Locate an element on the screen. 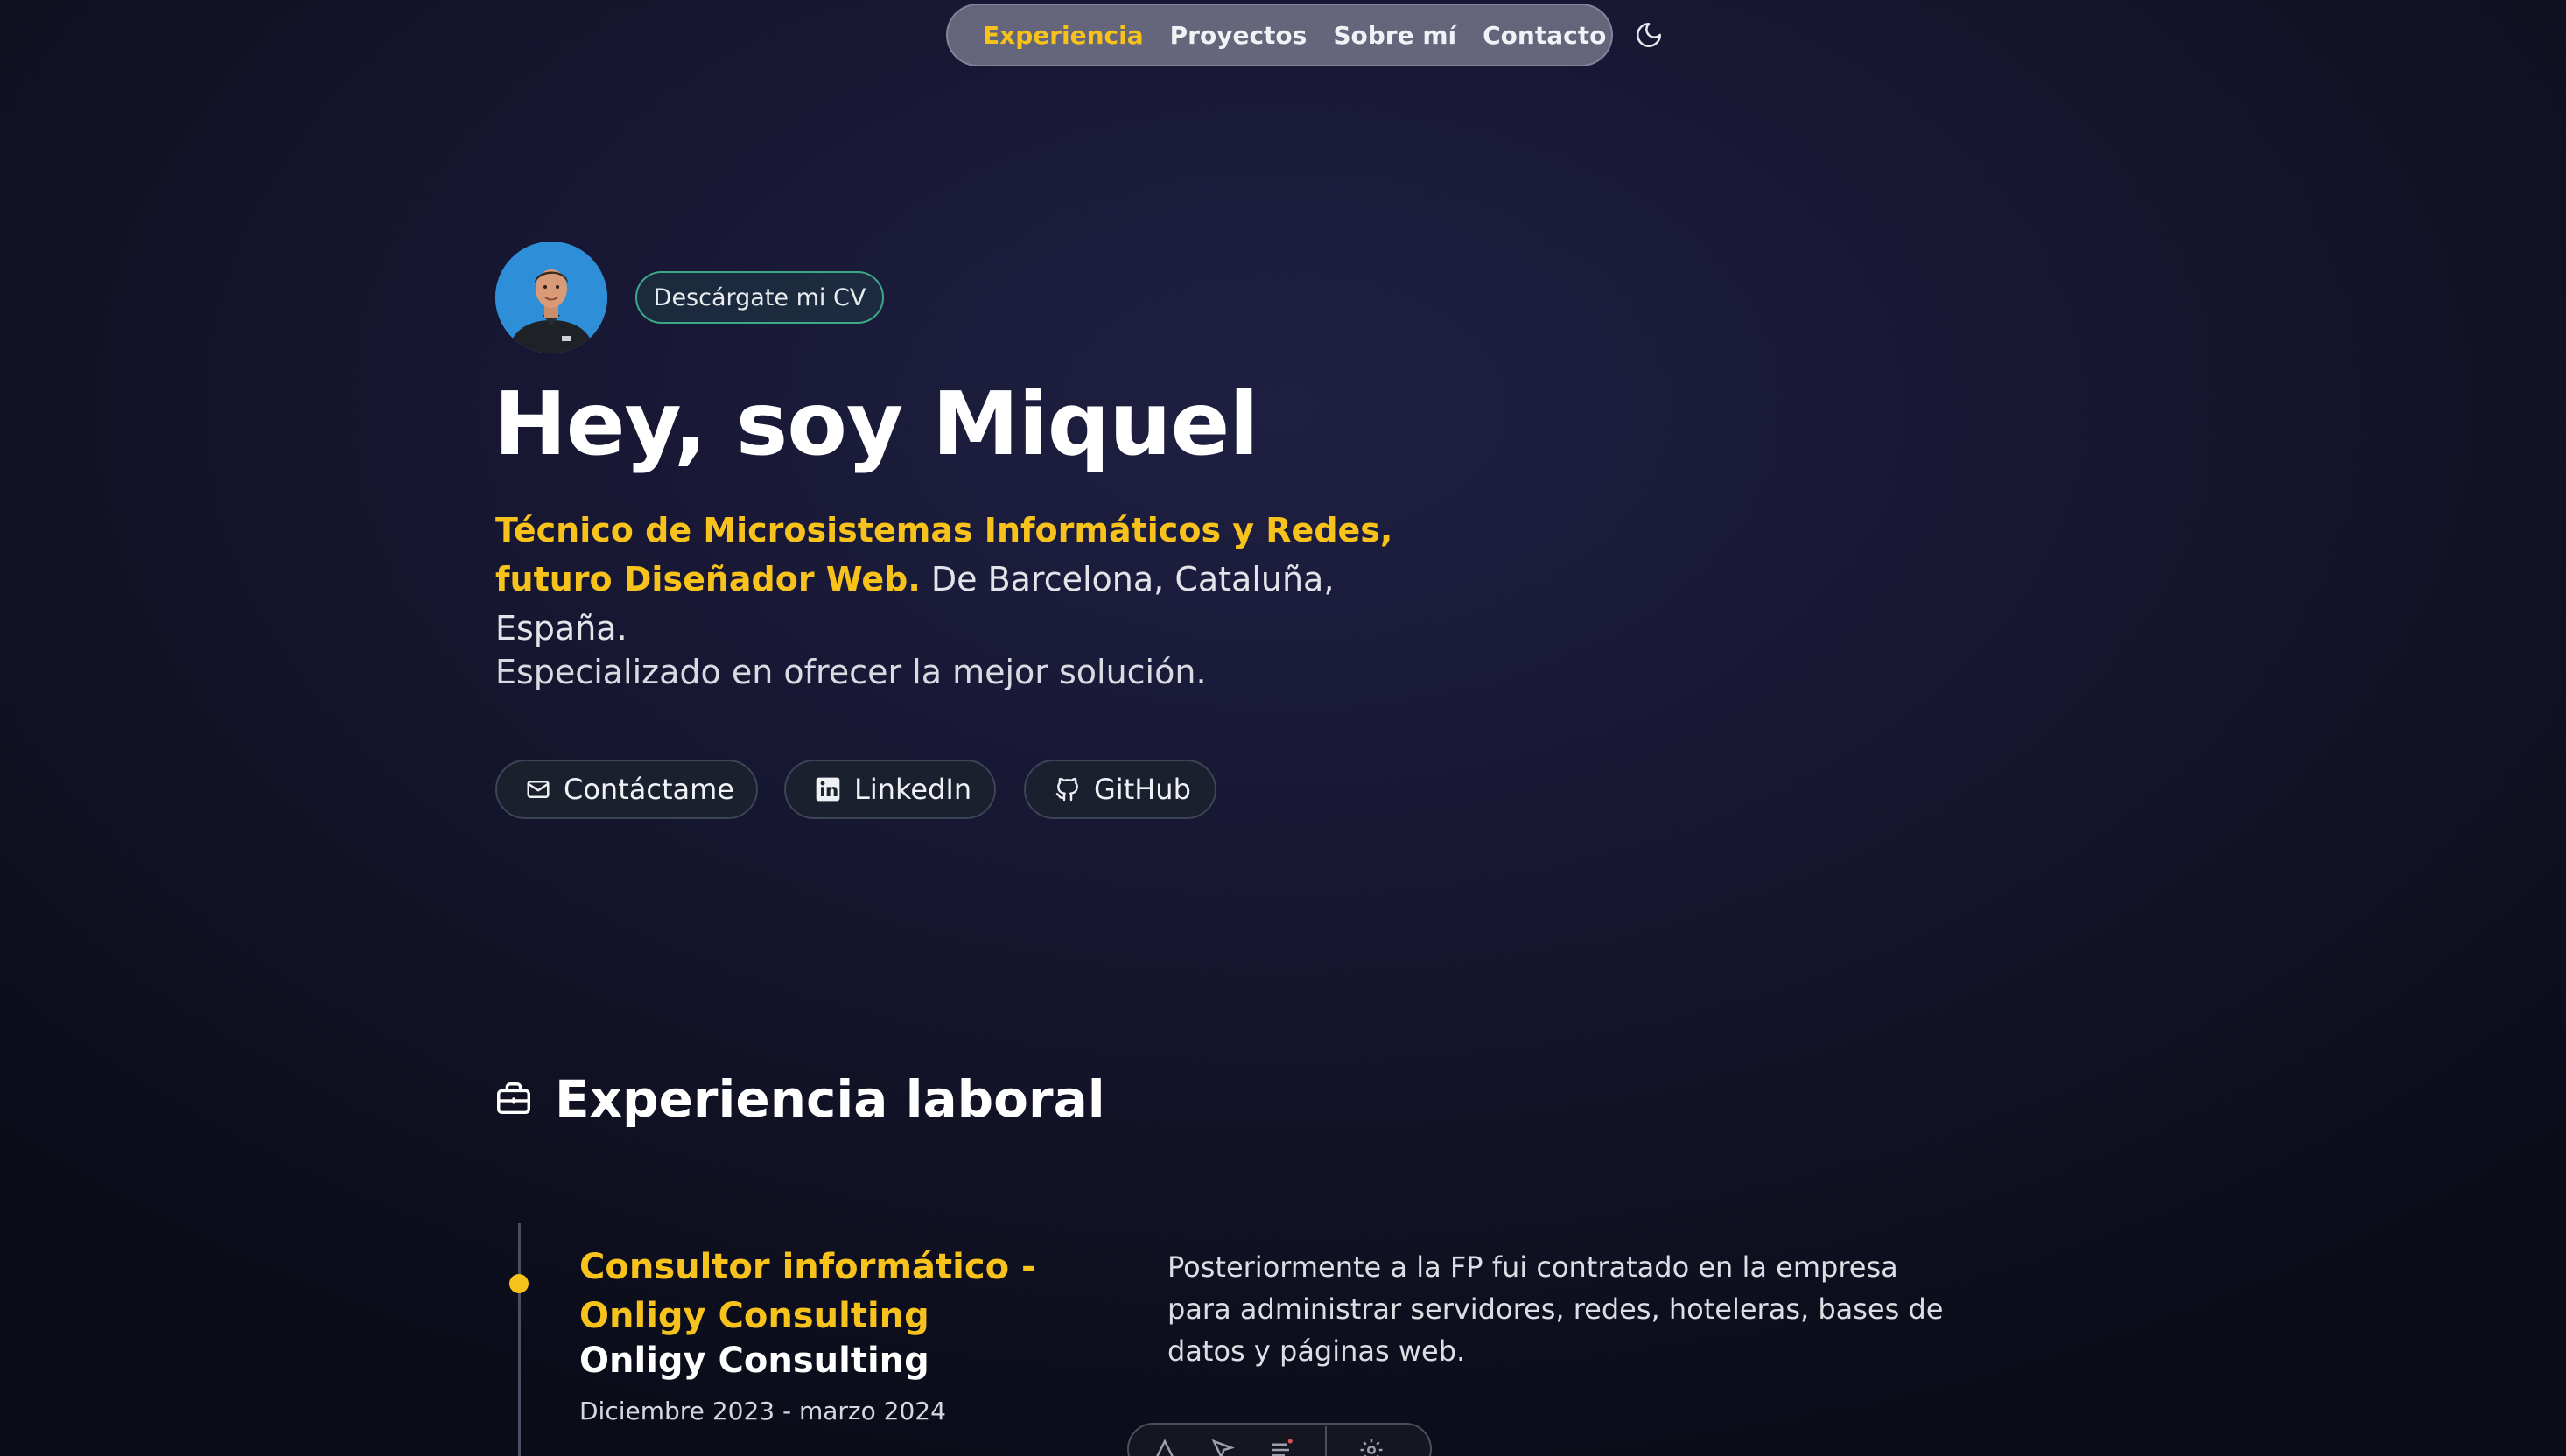  toolbar-cursor-icon is located at coordinates (1222, 1446).